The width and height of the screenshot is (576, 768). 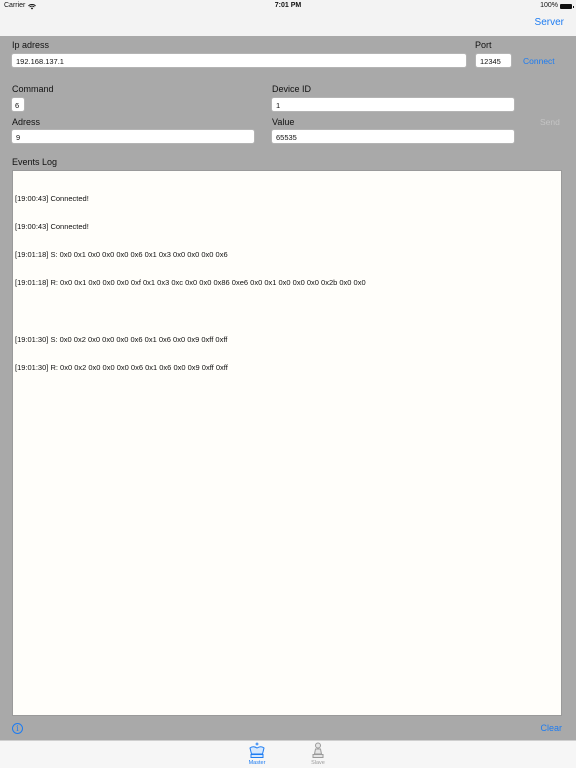 What do you see at coordinates (35, 162) in the screenshot?
I see `events-log-title: Events Log` at bounding box center [35, 162].